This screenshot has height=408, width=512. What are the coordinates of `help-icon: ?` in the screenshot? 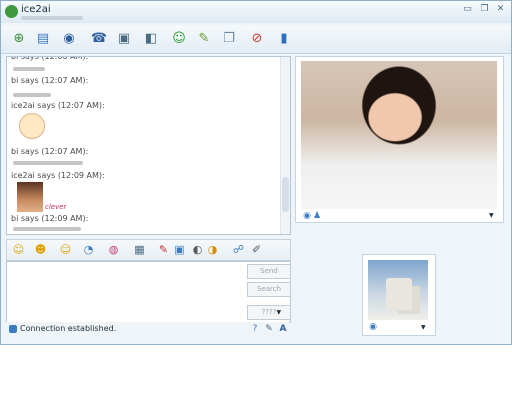 It's located at (255, 329).